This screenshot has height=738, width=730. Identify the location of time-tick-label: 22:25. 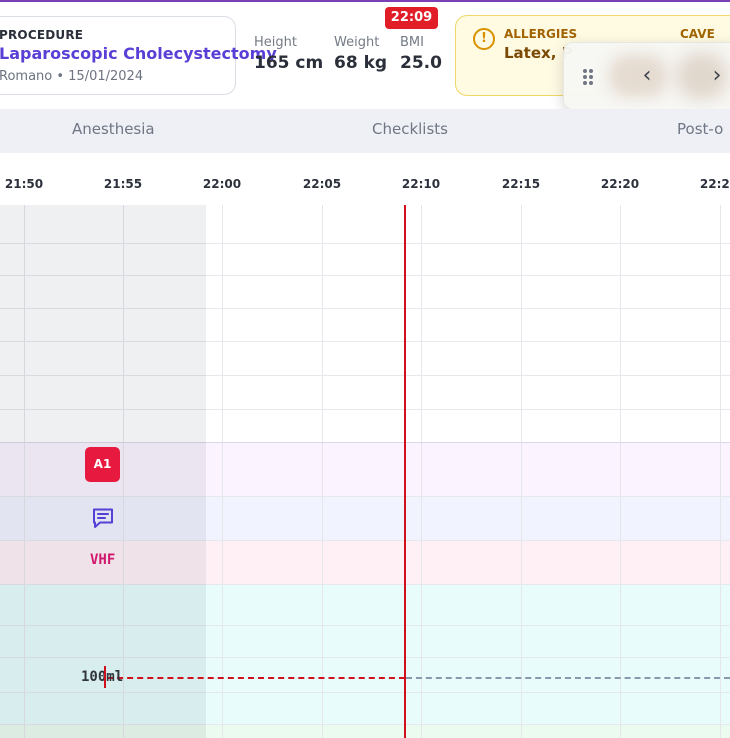
(714, 184).